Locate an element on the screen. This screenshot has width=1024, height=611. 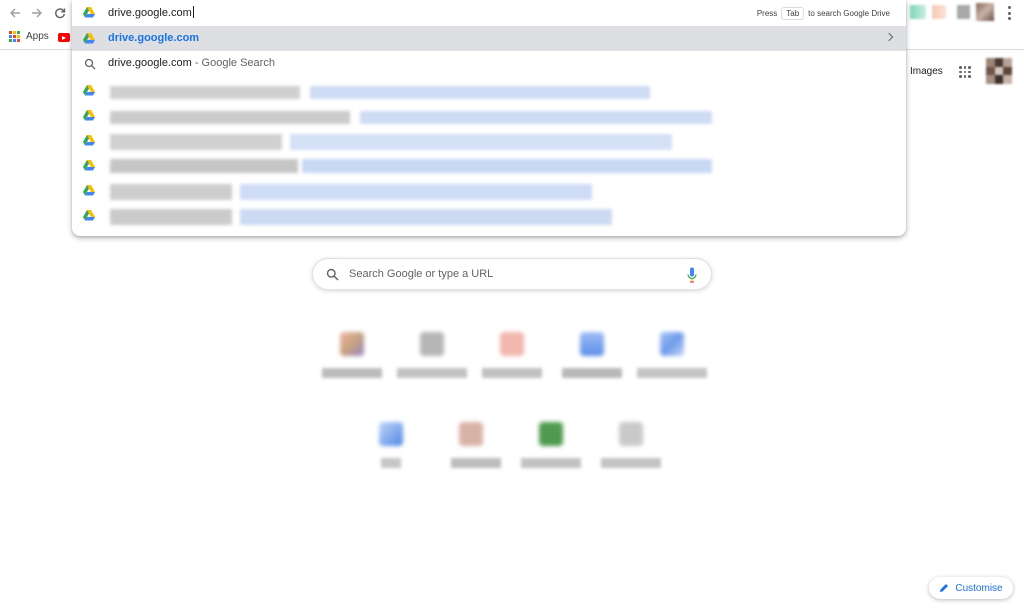
google-apps-icon is located at coordinates (965, 72).